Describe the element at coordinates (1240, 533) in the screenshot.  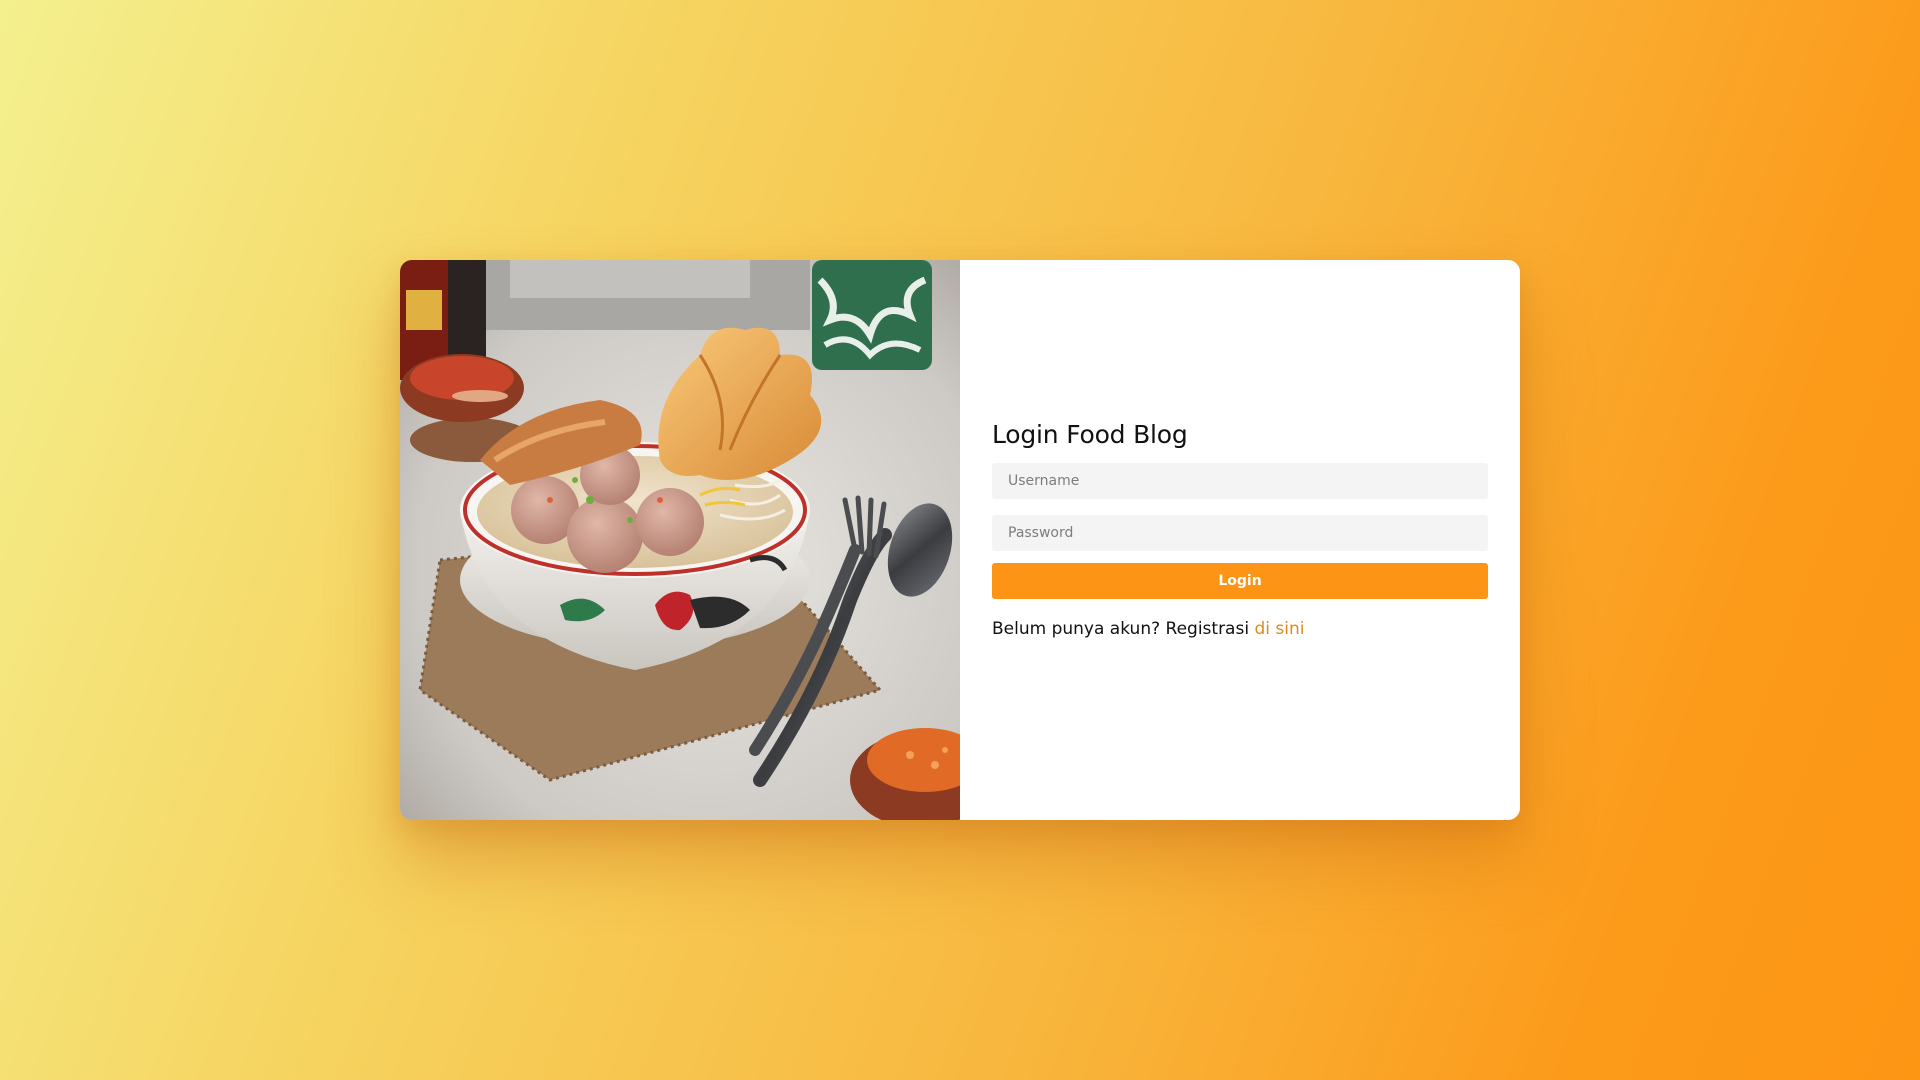
I see `password-input` at that location.